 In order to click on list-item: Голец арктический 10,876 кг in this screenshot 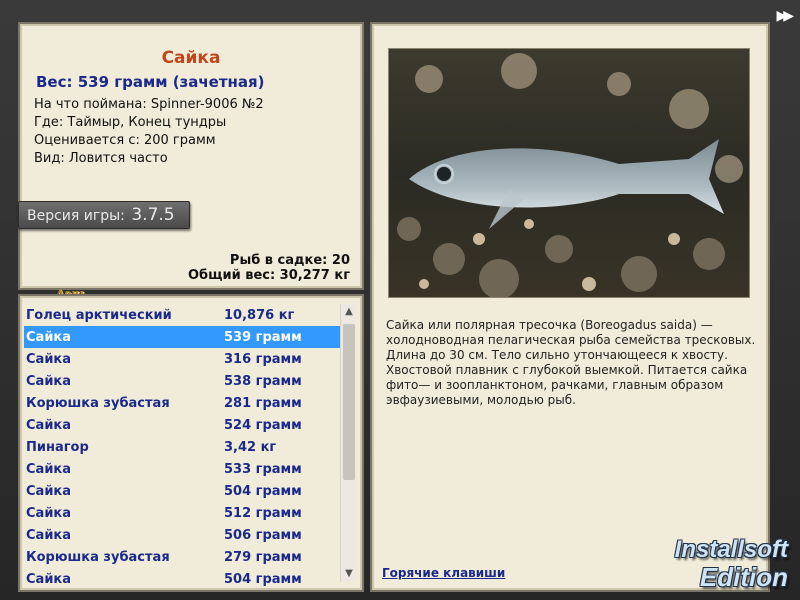, I will do `click(183, 315)`.